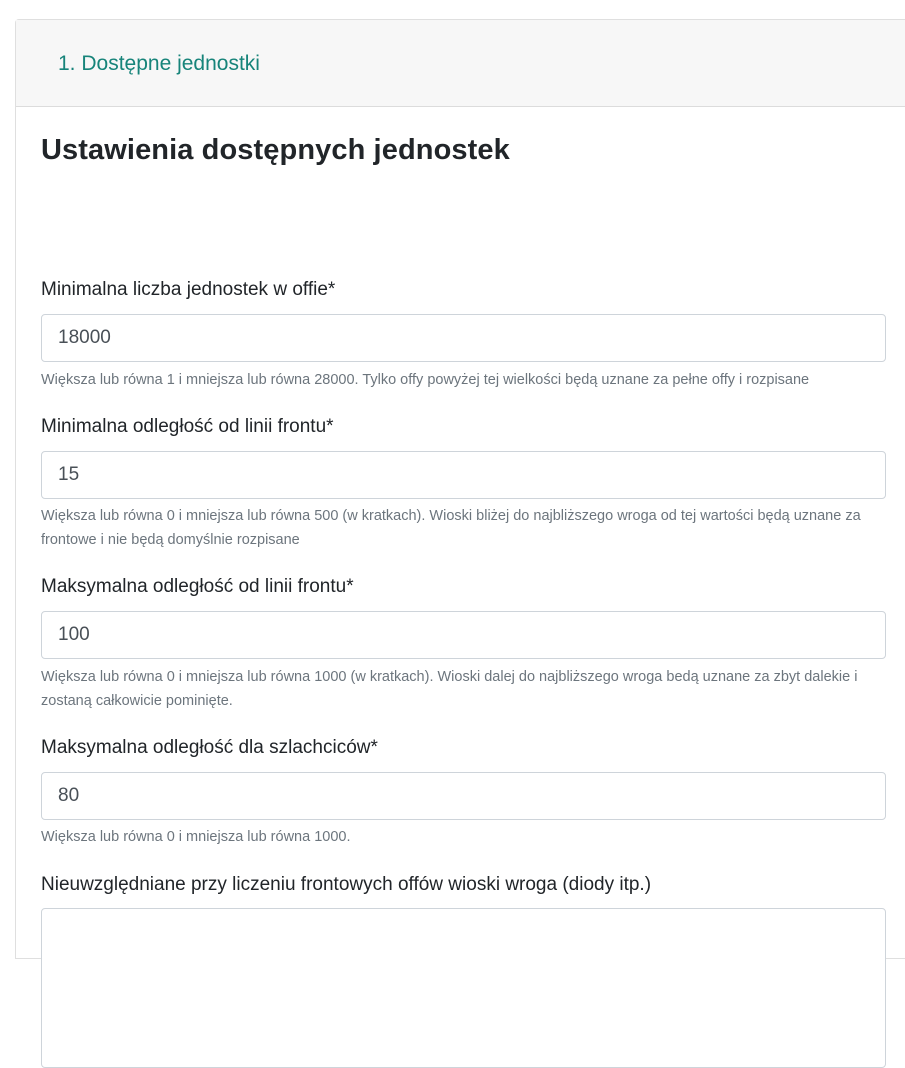 This screenshot has width=905, height=1068. I want to click on card-header-title: 1. Dostępne jednostki, so click(159, 63).